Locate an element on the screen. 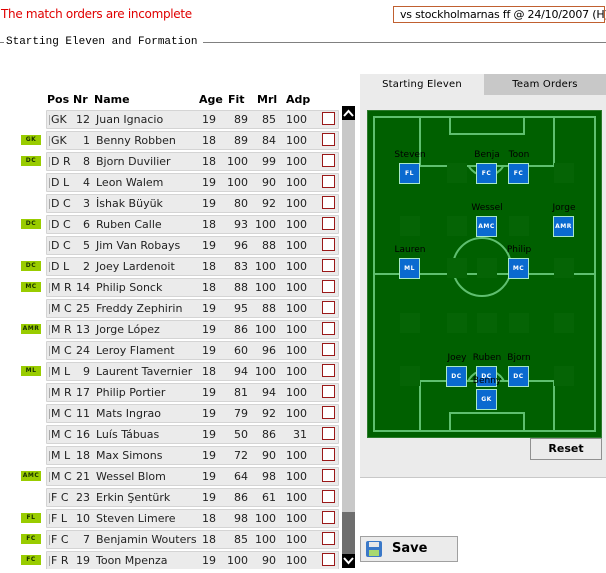  table-row: GK 12 Juan Ignacio 19 89 85 100 is located at coordinates (170, 119).